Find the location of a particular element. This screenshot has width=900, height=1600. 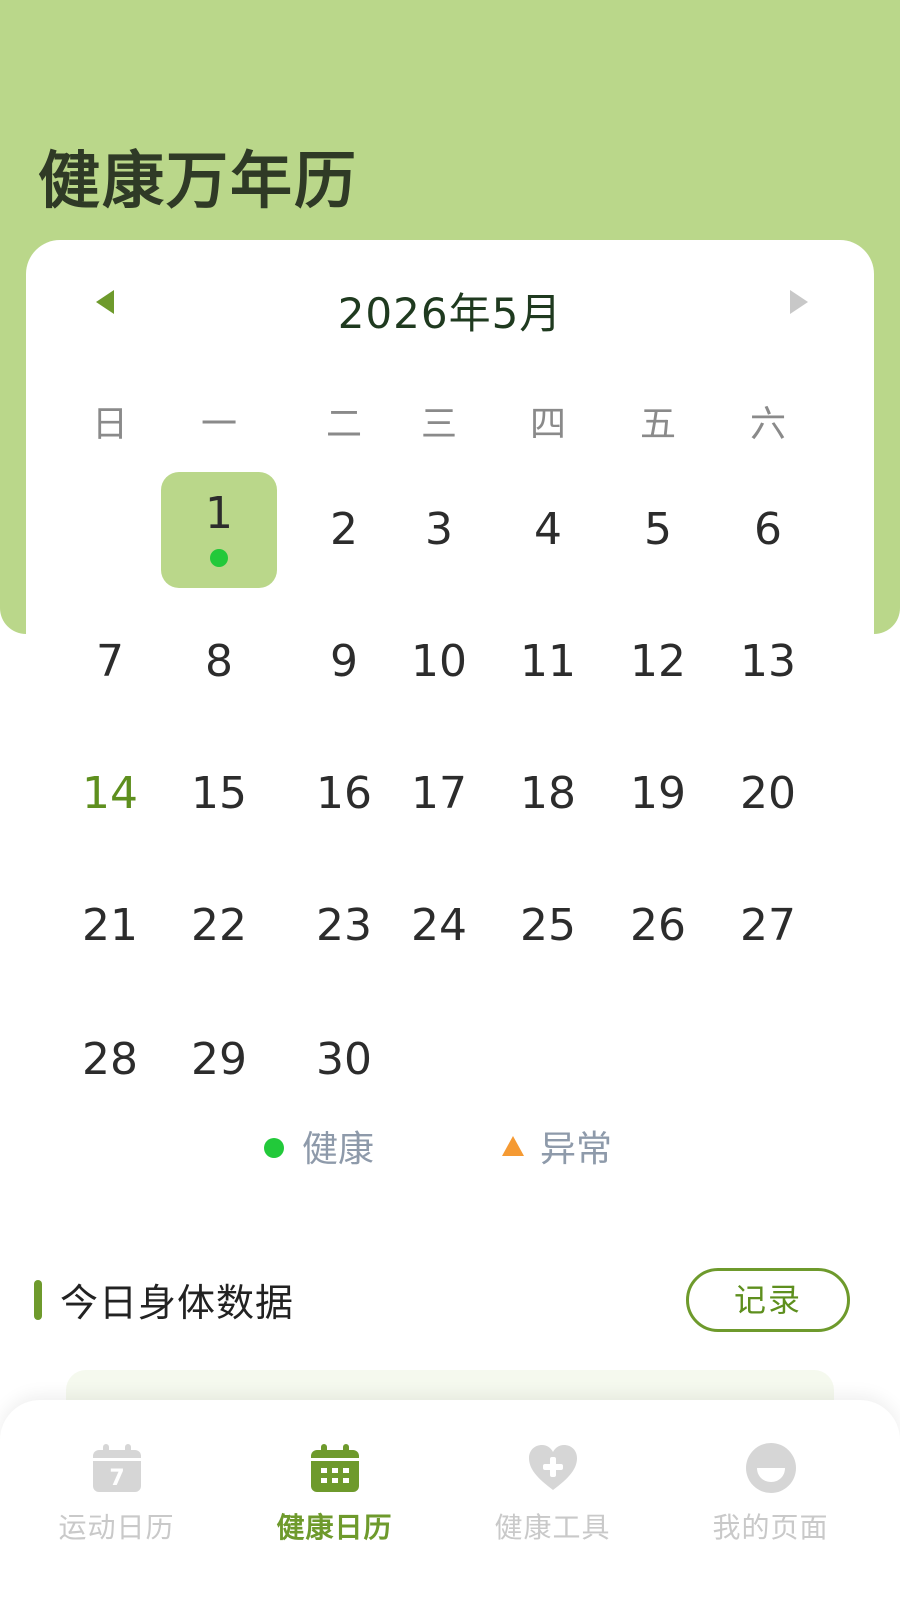

calendar-day-28: 28 is located at coordinates (110, 1060).